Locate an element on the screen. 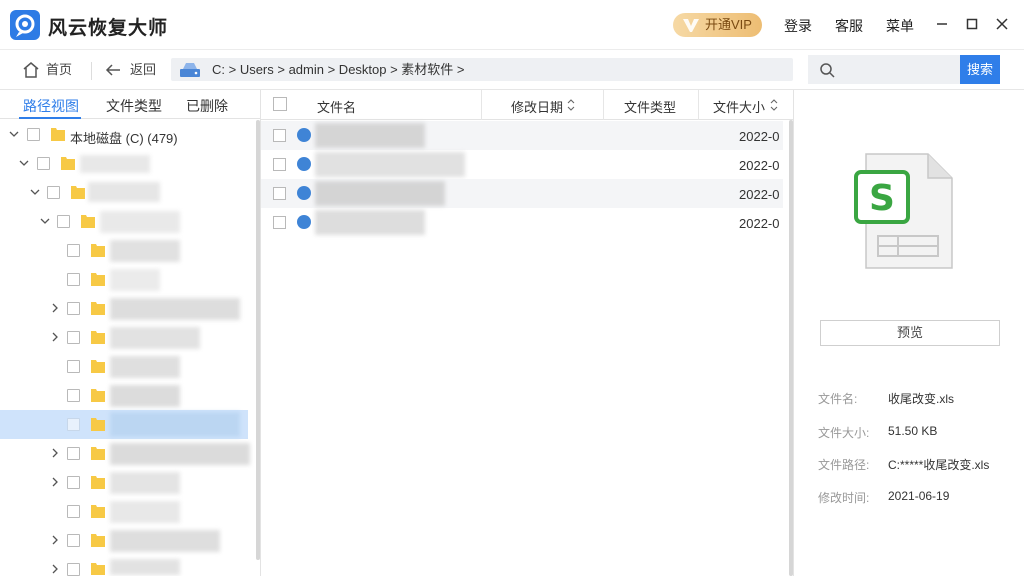  info-label-mtime: 修改时间: is located at coordinates (844, 498).